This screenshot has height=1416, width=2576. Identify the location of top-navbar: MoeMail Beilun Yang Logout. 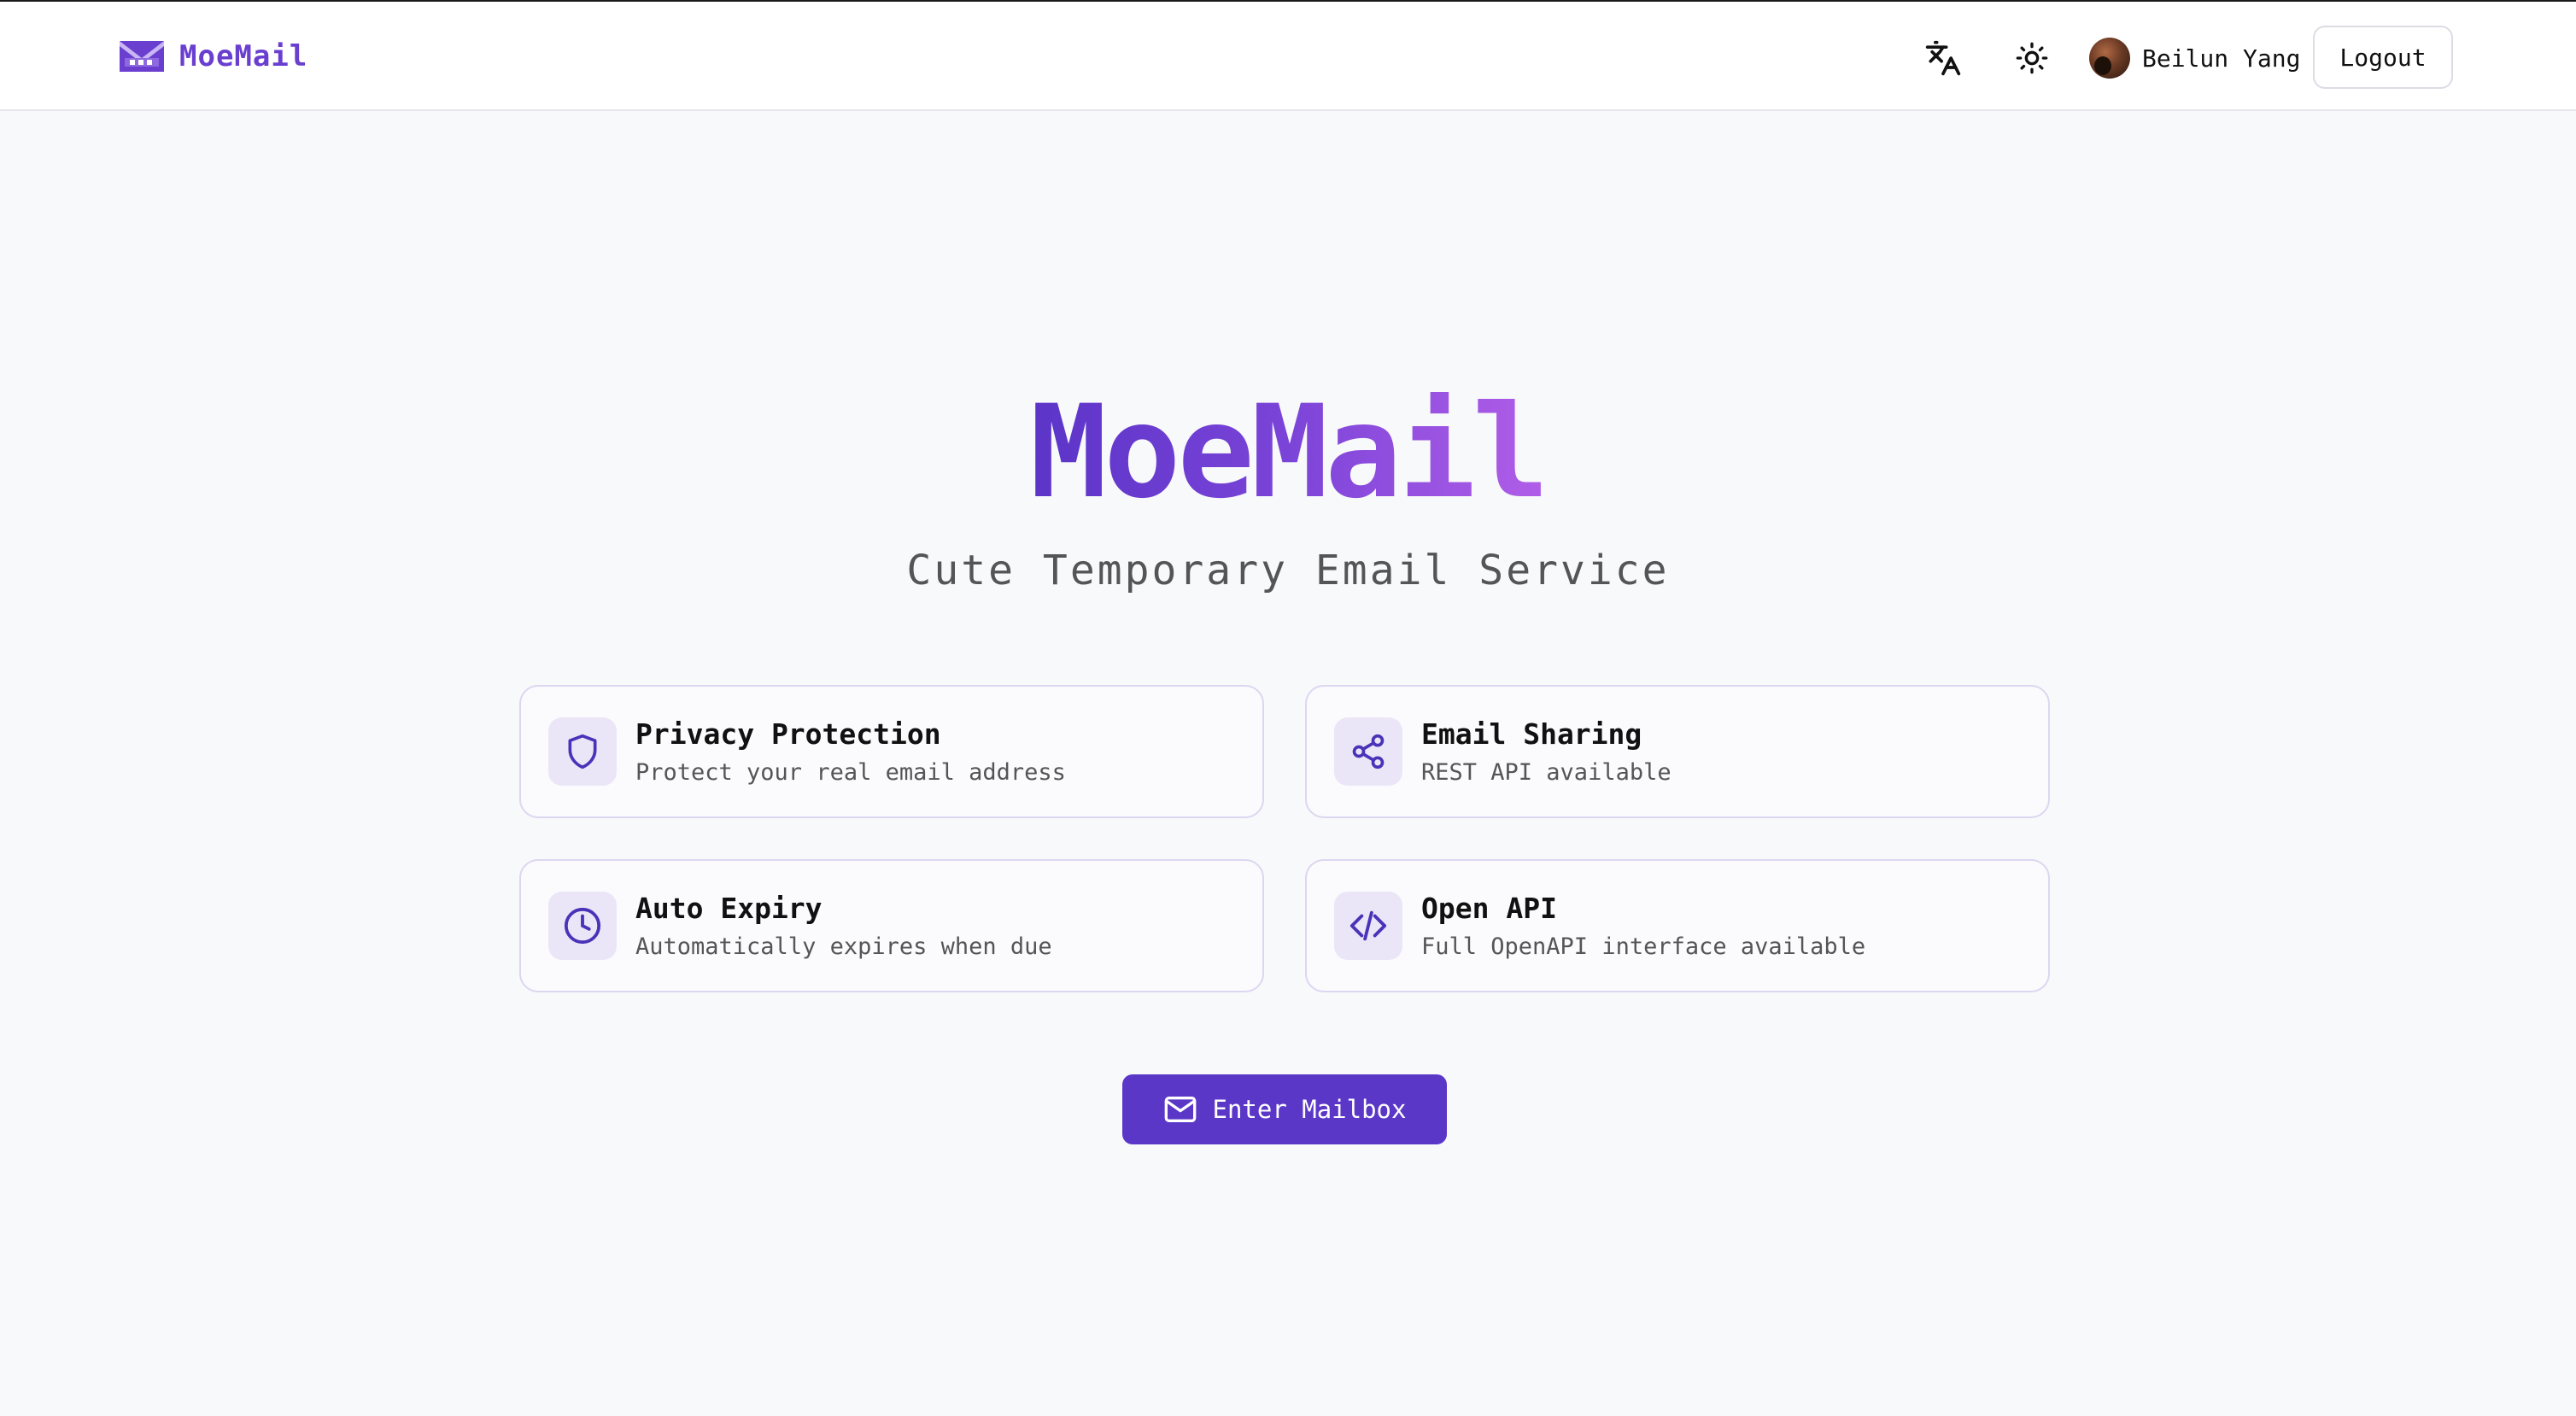
(1288, 56).